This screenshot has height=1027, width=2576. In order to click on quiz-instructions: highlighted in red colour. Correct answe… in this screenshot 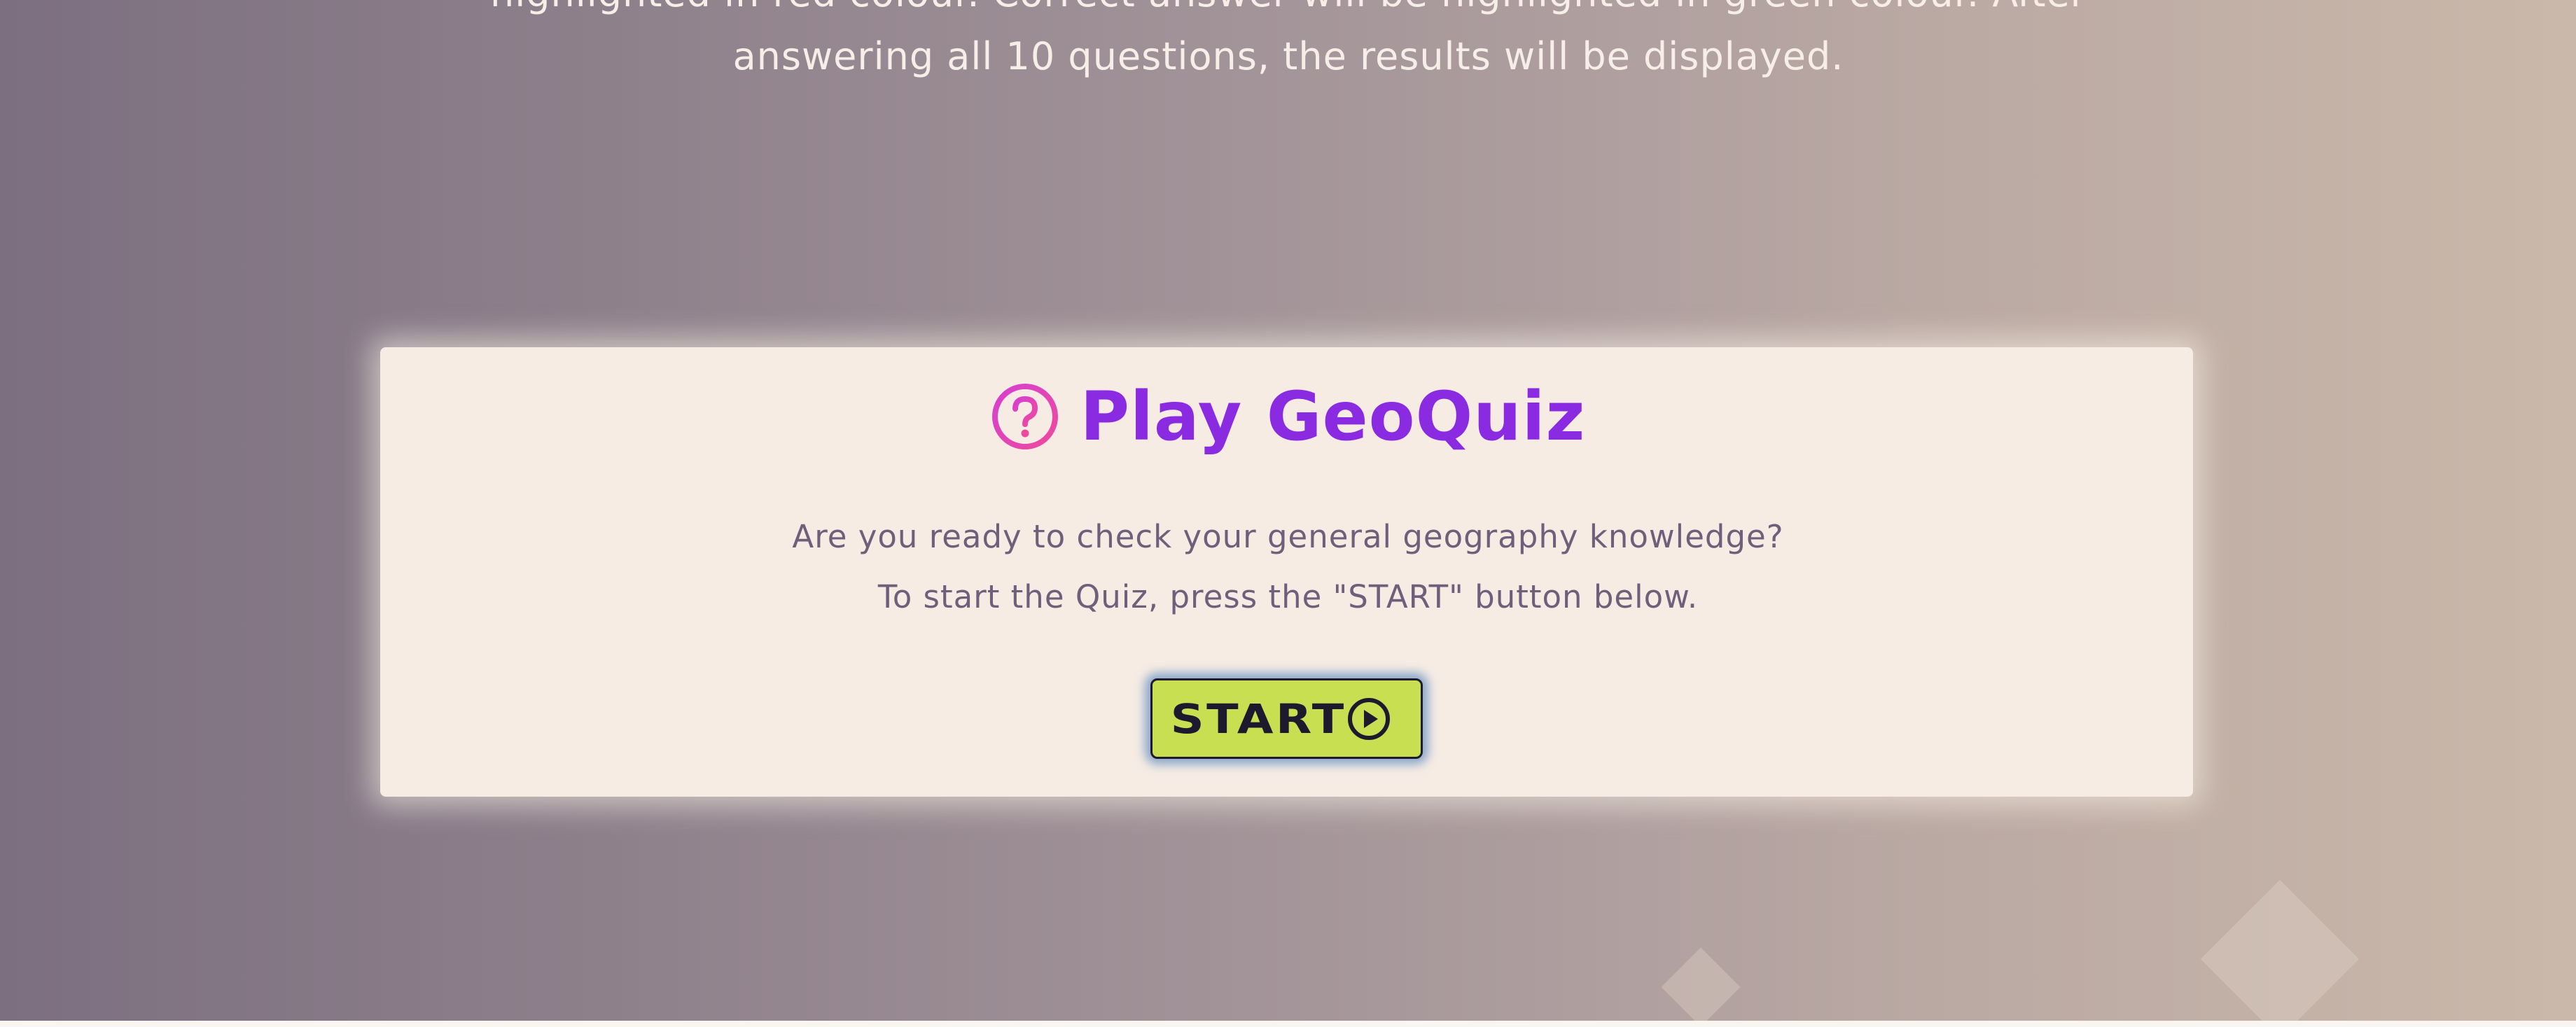, I will do `click(1288, 44)`.